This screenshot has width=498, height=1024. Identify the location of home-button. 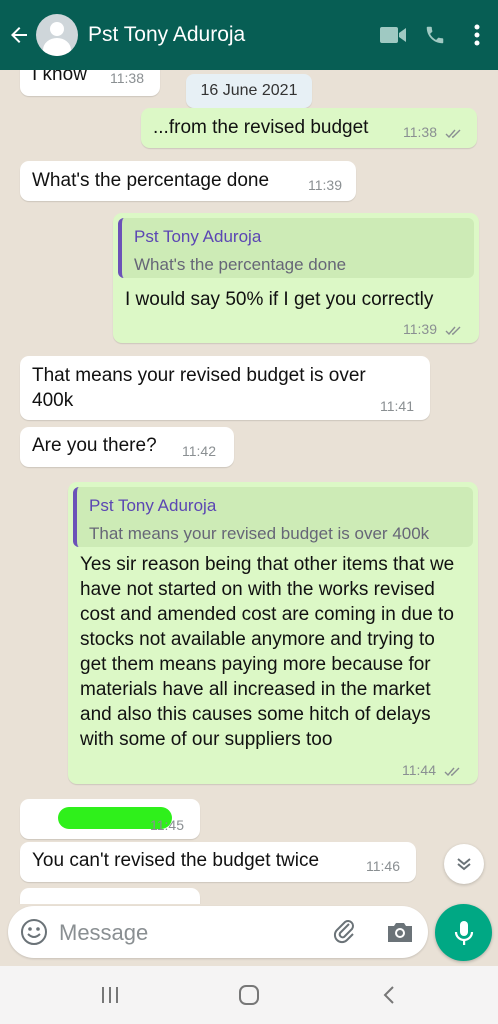
(249, 995).